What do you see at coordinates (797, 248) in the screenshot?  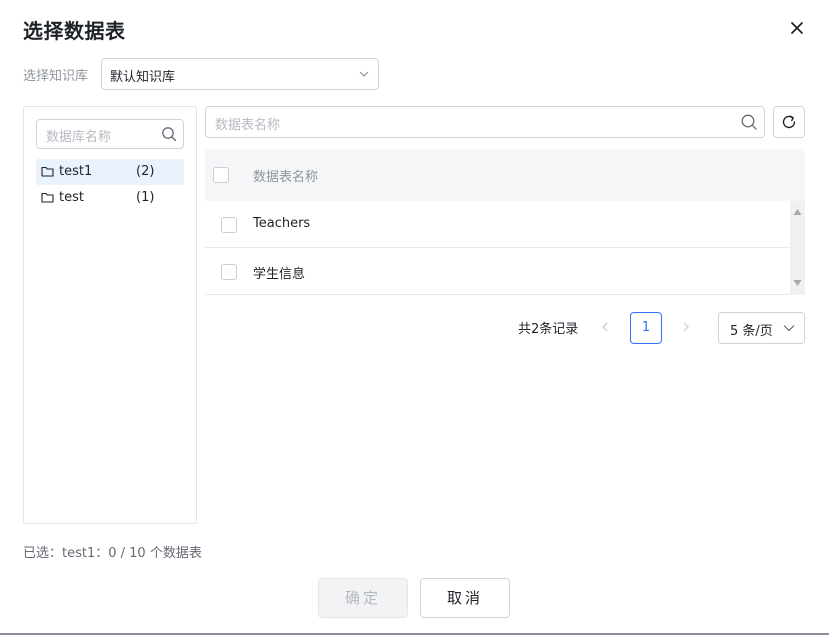 I see `table-scrollbar` at bounding box center [797, 248].